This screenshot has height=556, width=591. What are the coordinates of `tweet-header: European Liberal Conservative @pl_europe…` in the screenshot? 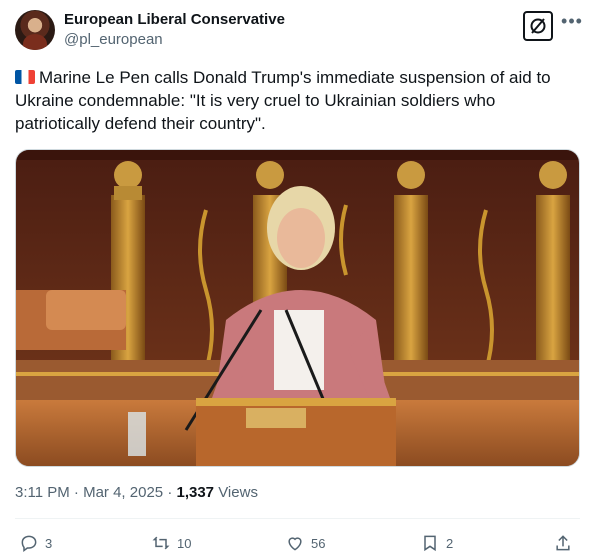 It's located at (299, 31).